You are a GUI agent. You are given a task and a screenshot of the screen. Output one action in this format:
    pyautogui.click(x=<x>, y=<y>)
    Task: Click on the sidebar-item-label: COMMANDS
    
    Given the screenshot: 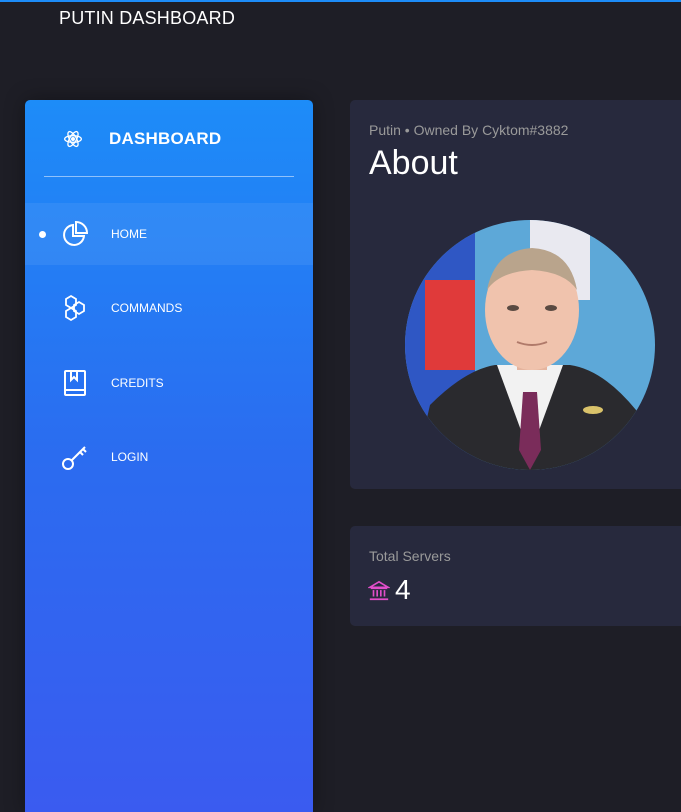 What is the action you would take?
    pyautogui.click(x=147, y=308)
    